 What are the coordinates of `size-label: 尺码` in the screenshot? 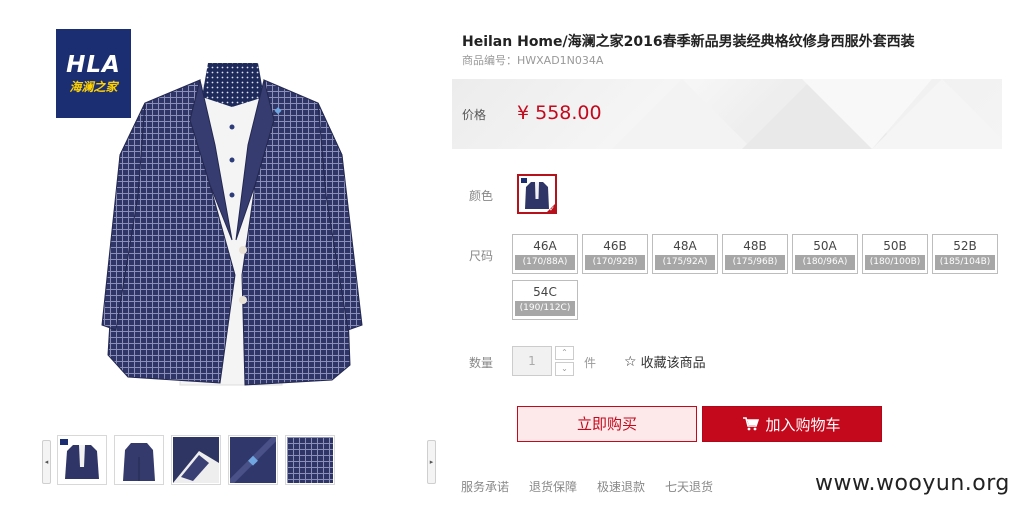 It's located at (481, 256).